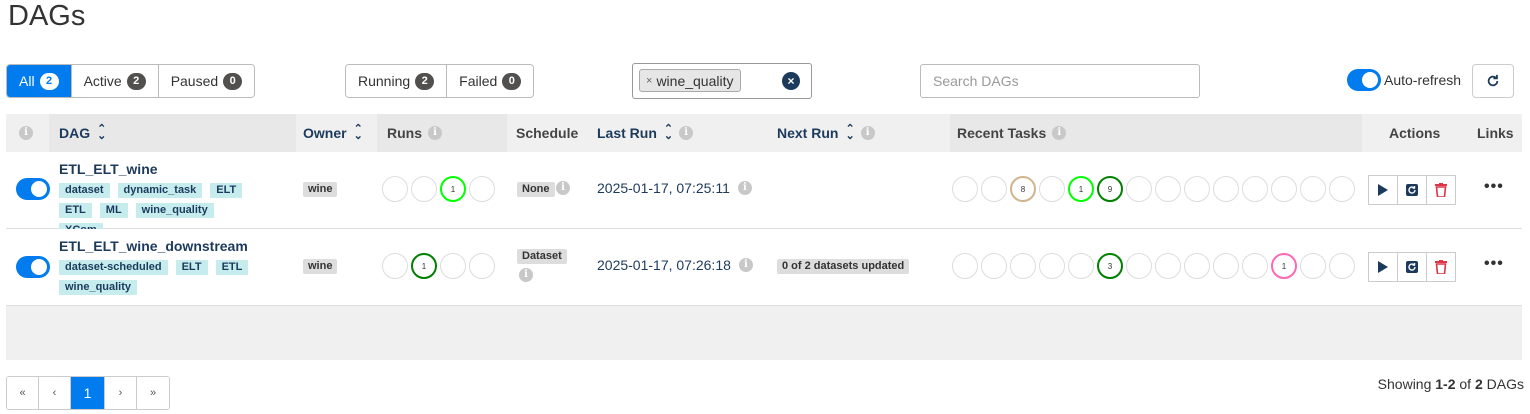 The width and height of the screenshot is (1530, 414). I want to click on schedule-badge: None, so click(536, 189).